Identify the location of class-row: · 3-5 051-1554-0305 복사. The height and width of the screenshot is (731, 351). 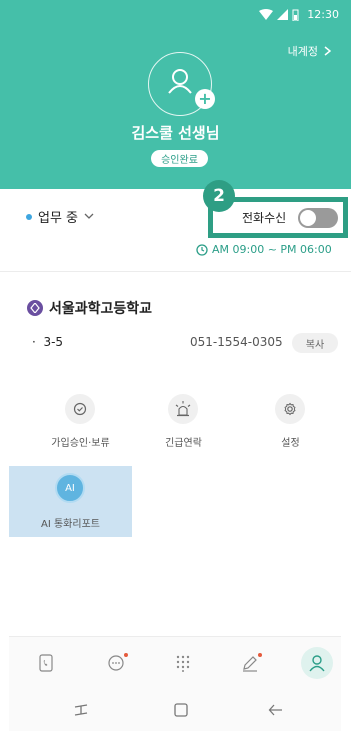
(185, 343).